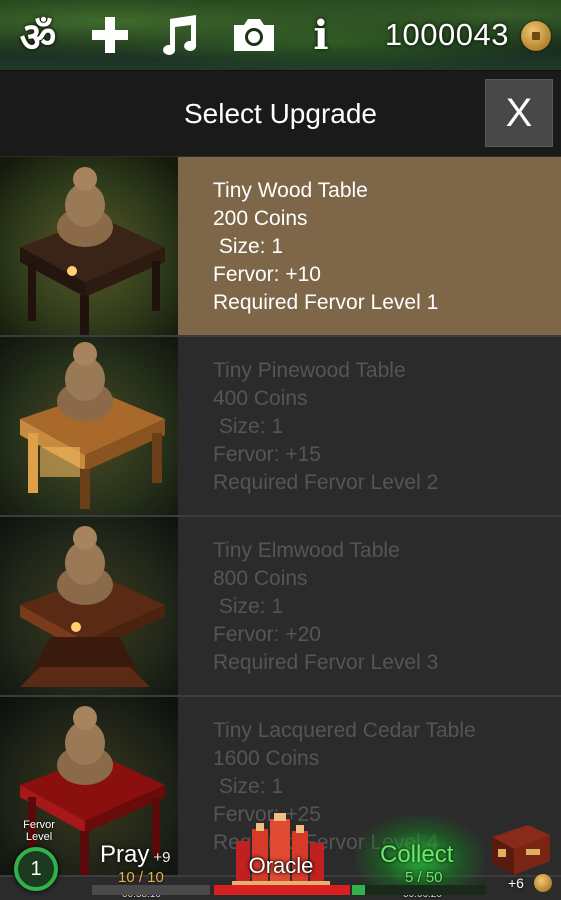 The width and height of the screenshot is (561, 900). What do you see at coordinates (359, 890) in the screenshot?
I see `collect-progress-fill` at bounding box center [359, 890].